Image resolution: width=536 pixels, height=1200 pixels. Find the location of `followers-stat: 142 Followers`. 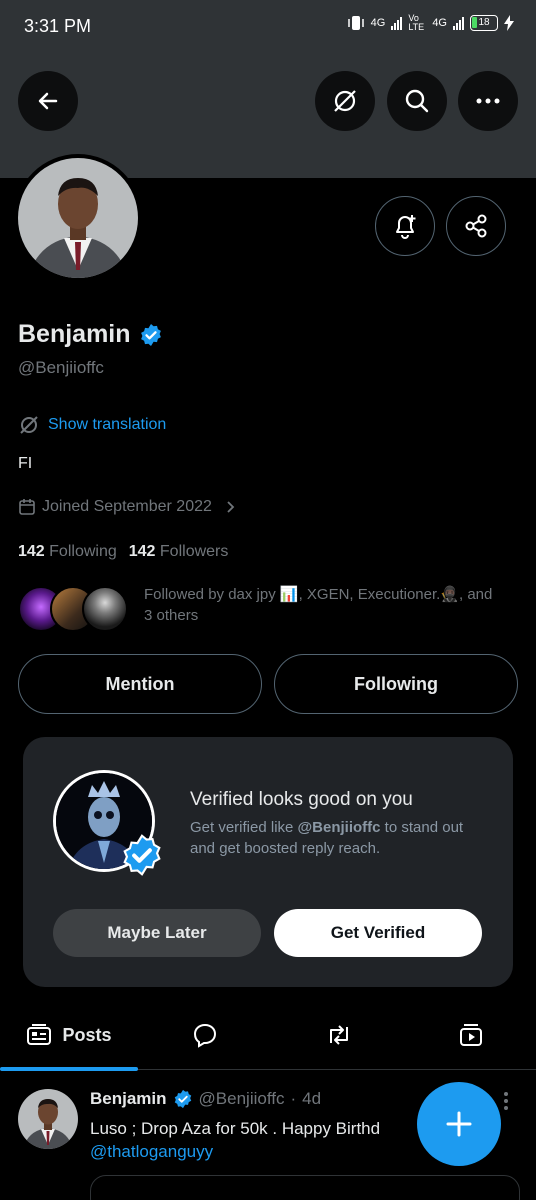

followers-stat: 142 Followers is located at coordinates (179, 552).